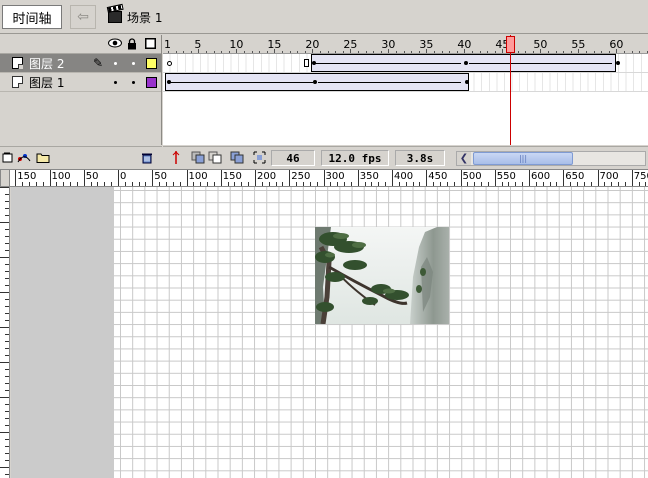 The height and width of the screenshot is (478, 648). I want to click on lock-icon, so click(132, 45).